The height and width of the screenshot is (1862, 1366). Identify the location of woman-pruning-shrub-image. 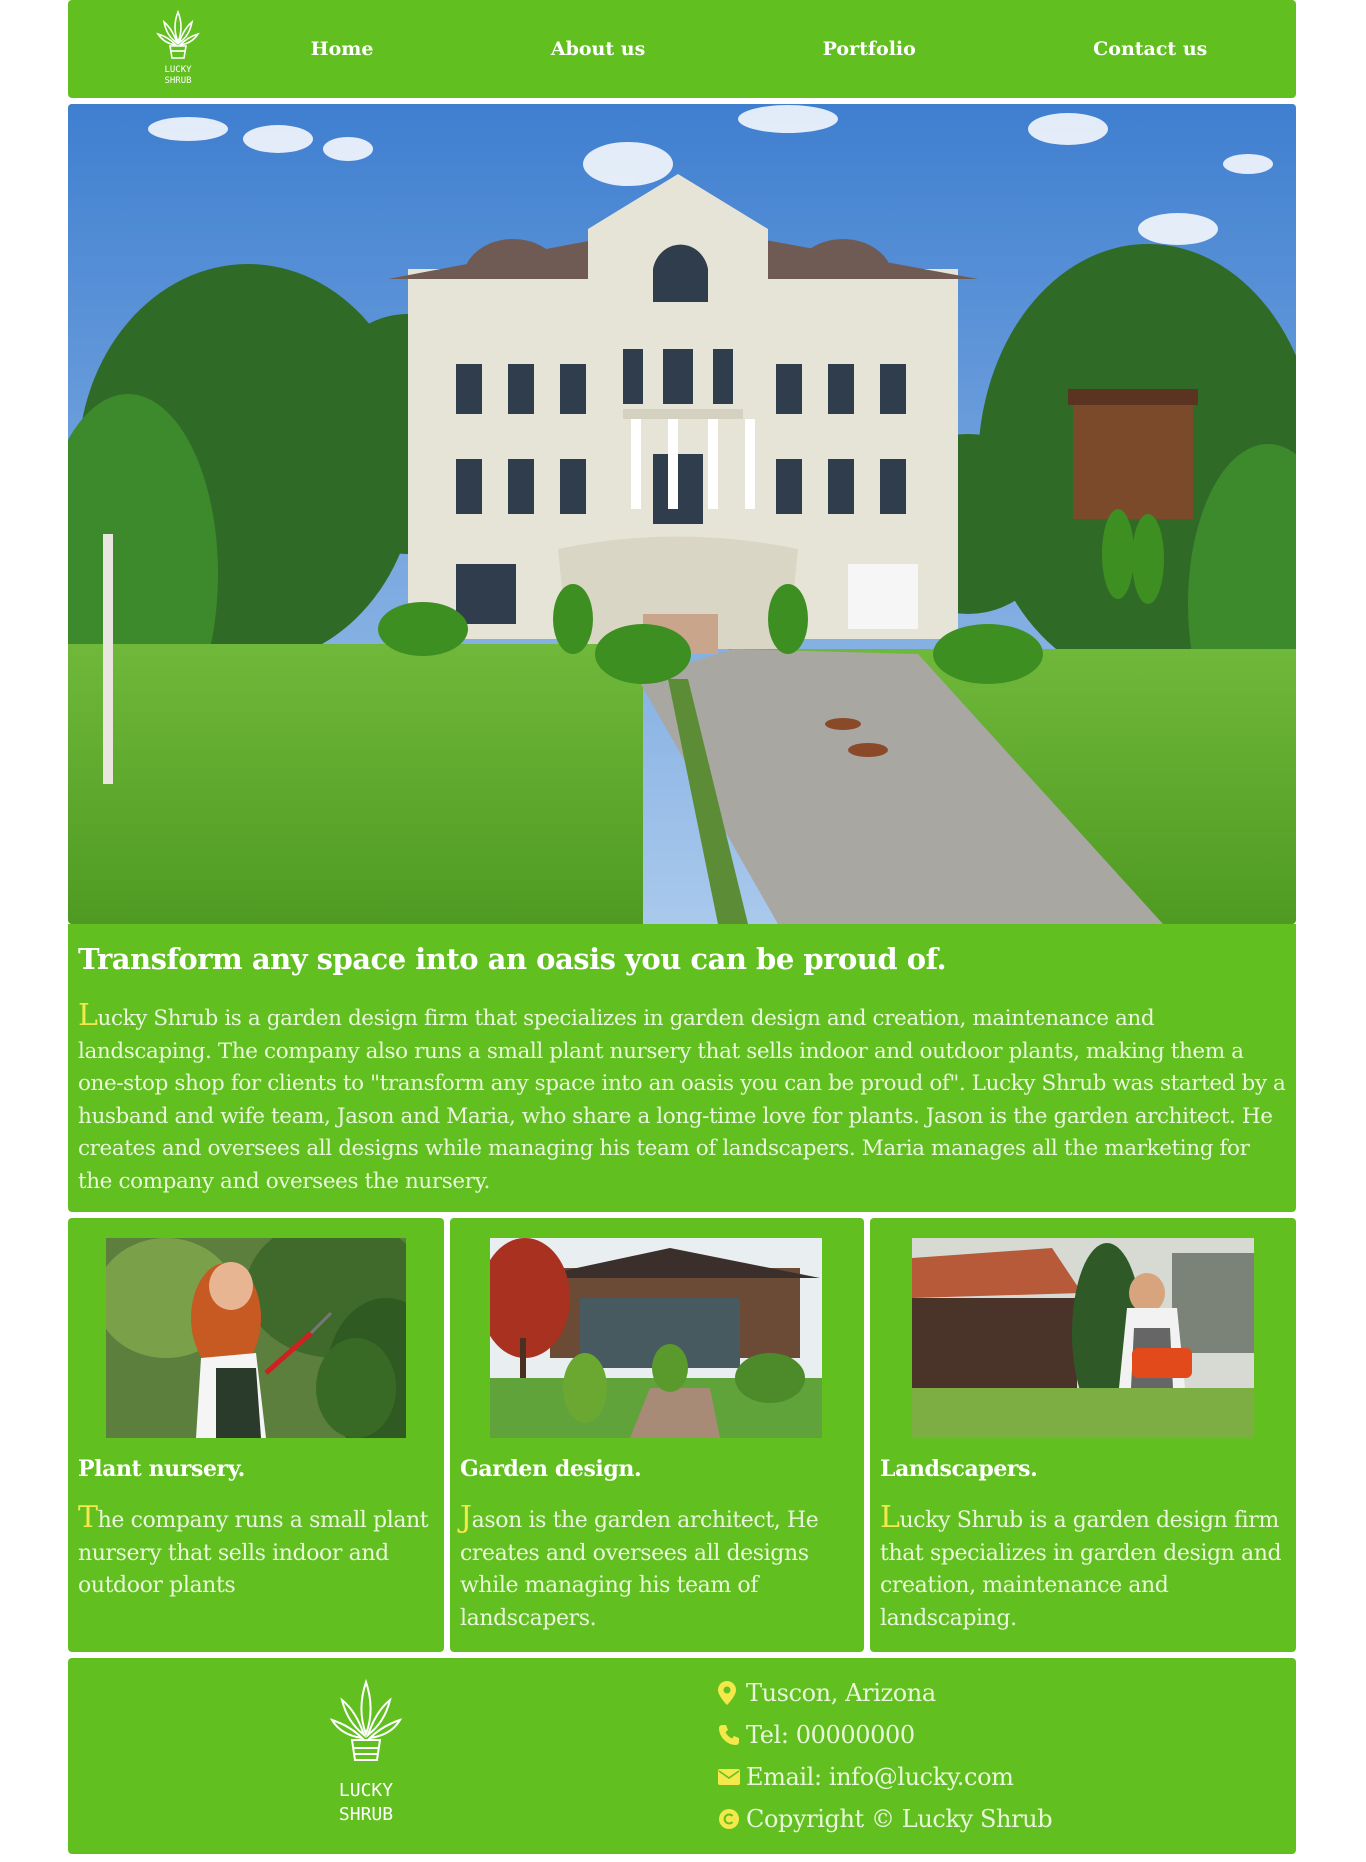
(256, 1338).